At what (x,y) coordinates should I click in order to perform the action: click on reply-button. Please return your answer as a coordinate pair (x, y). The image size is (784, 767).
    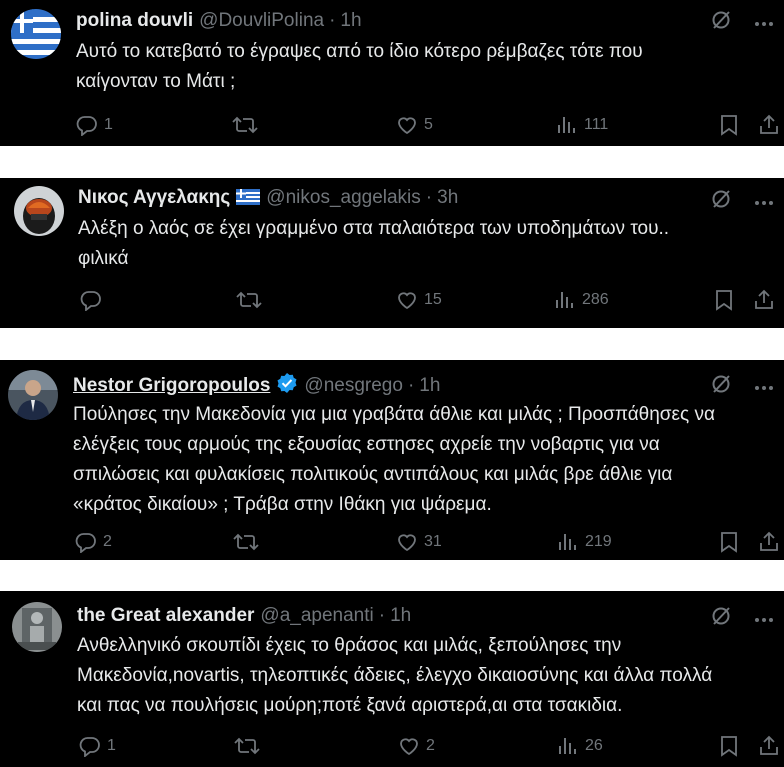
    Looking at the image, I should click on (94, 300).